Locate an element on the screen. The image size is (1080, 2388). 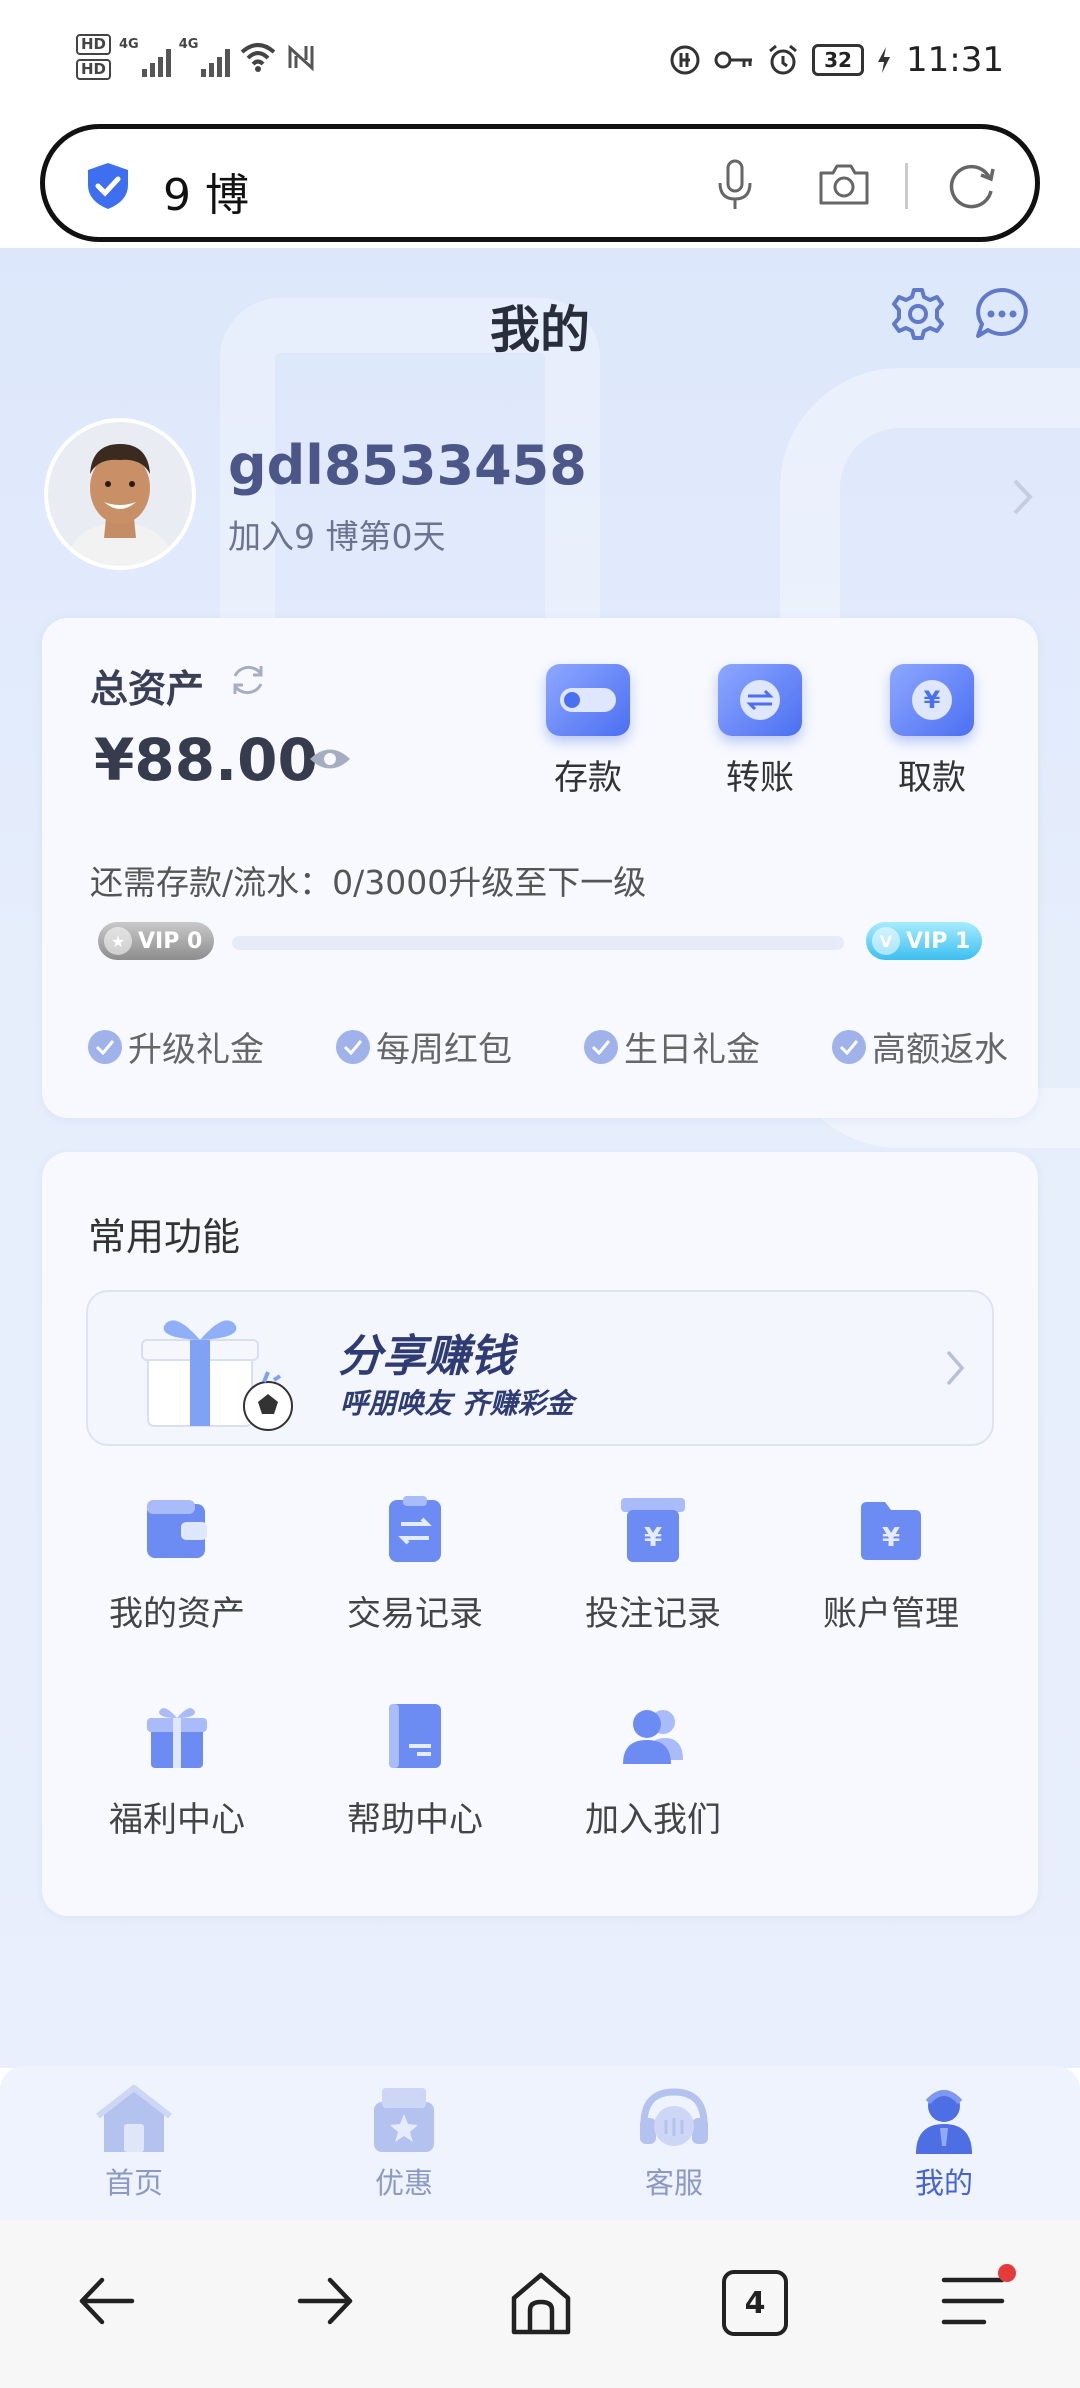
forward-arrow-icon is located at coordinates (325, 2301).